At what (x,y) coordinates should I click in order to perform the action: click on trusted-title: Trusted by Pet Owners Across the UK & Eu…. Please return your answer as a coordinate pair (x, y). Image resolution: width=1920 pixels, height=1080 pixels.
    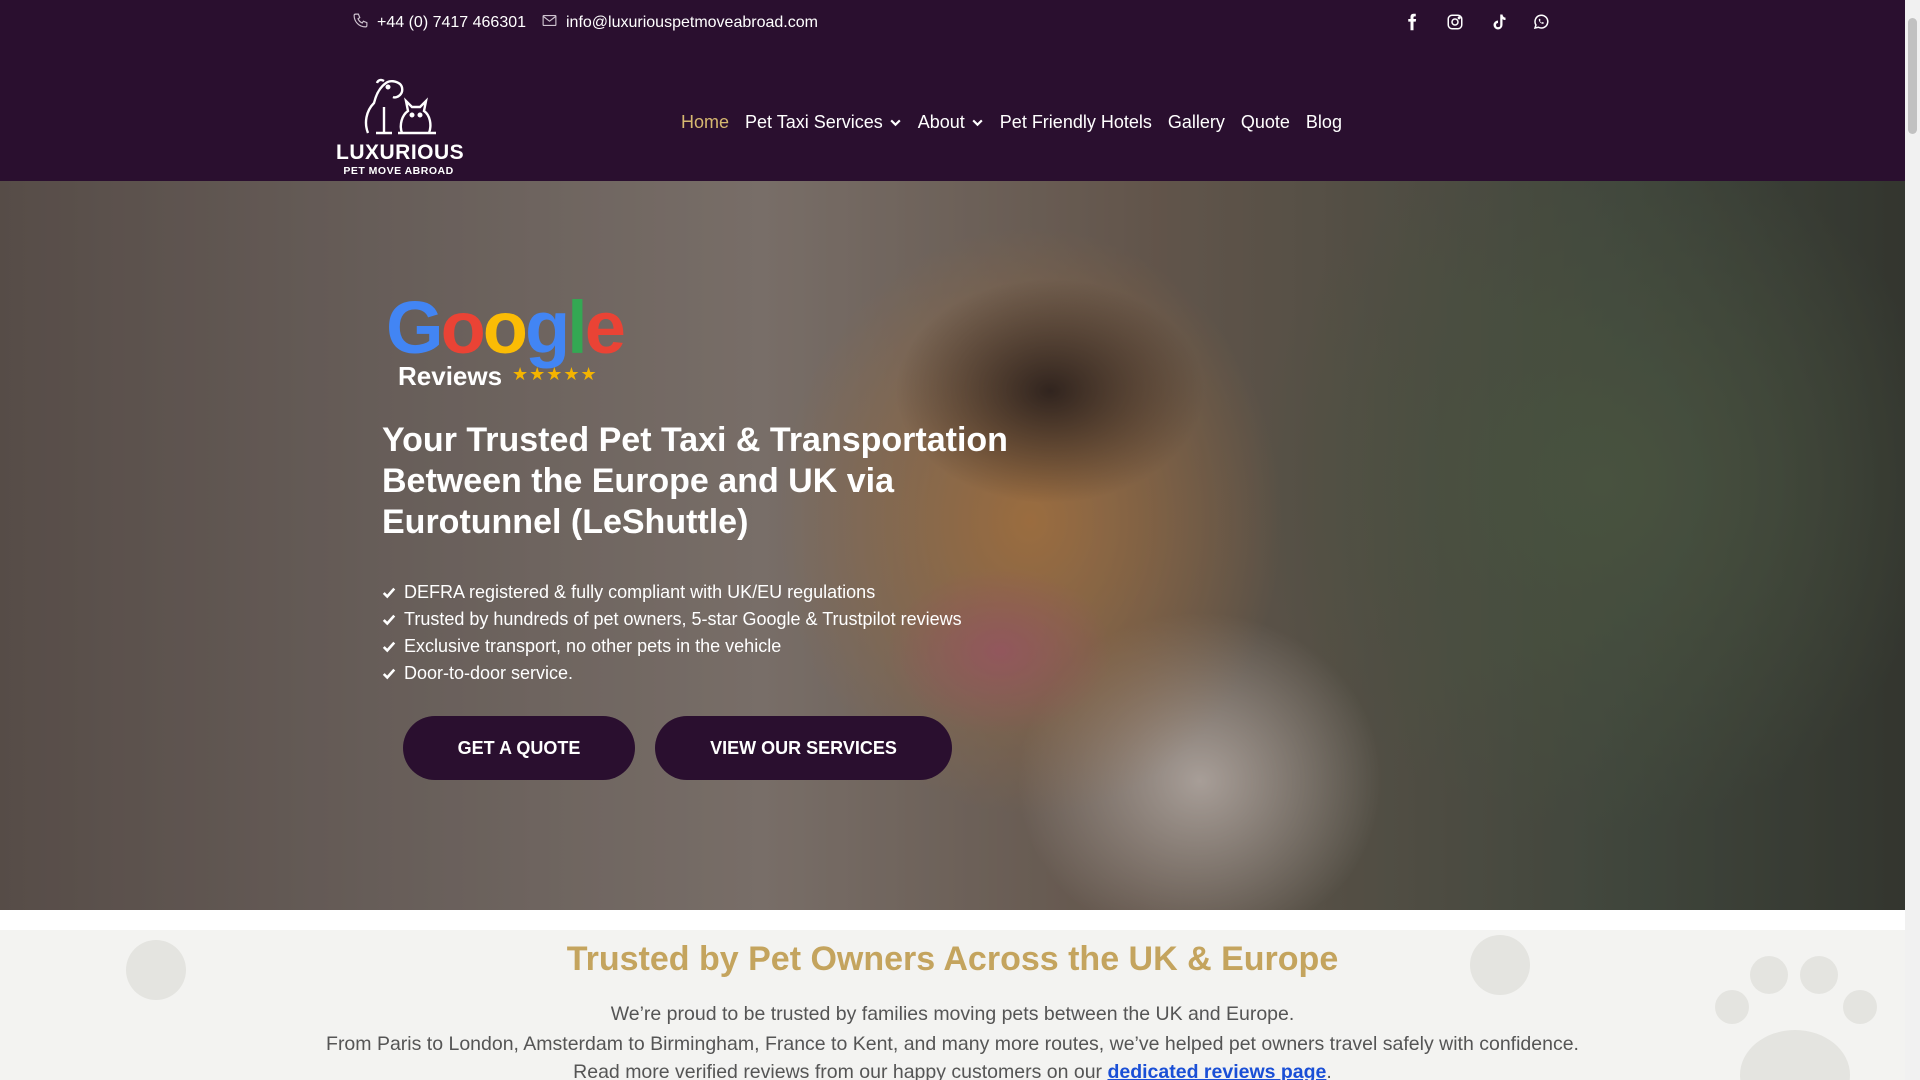
    Looking at the image, I should click on (952, 959).